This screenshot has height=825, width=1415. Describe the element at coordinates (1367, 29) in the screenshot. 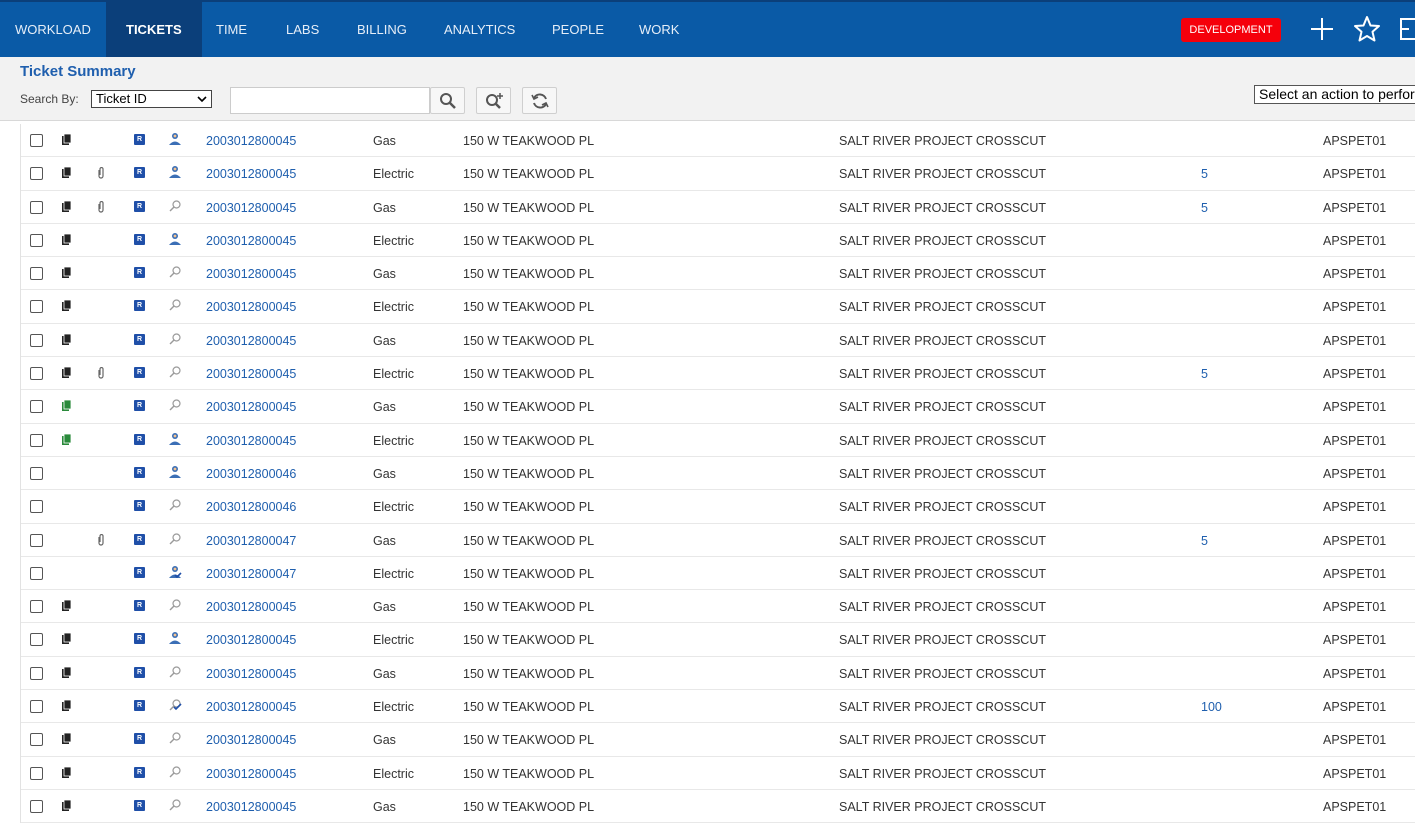

I see `star-icon` at that location.